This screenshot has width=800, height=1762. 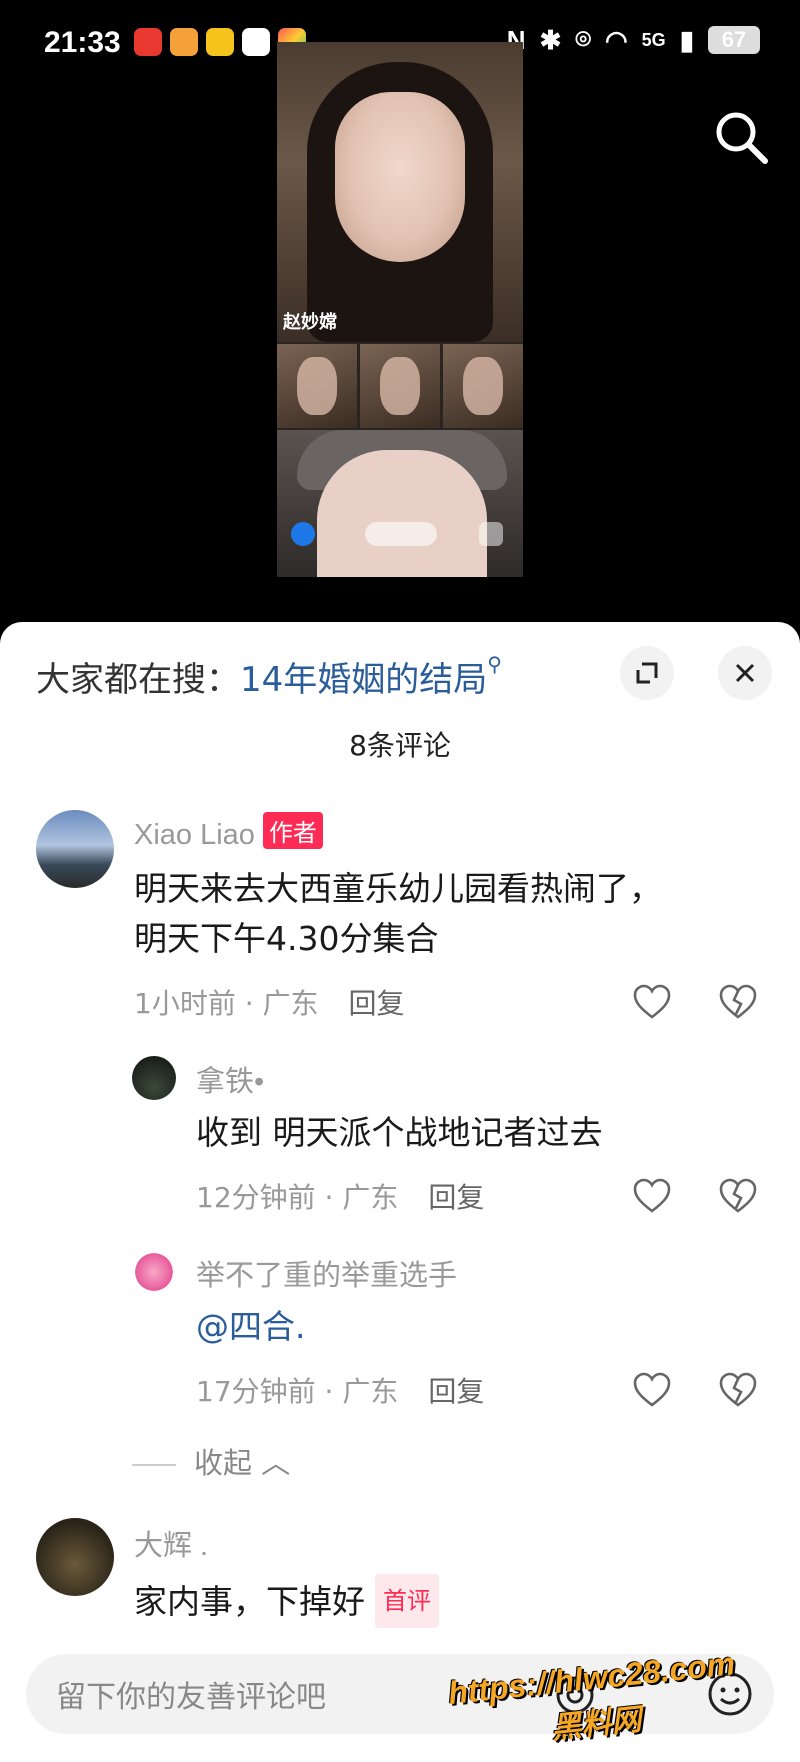 What do you see at coordinates (401, 534) in the screenshot?
I see `video-toggle-pill` at bounding box center [401, 534].